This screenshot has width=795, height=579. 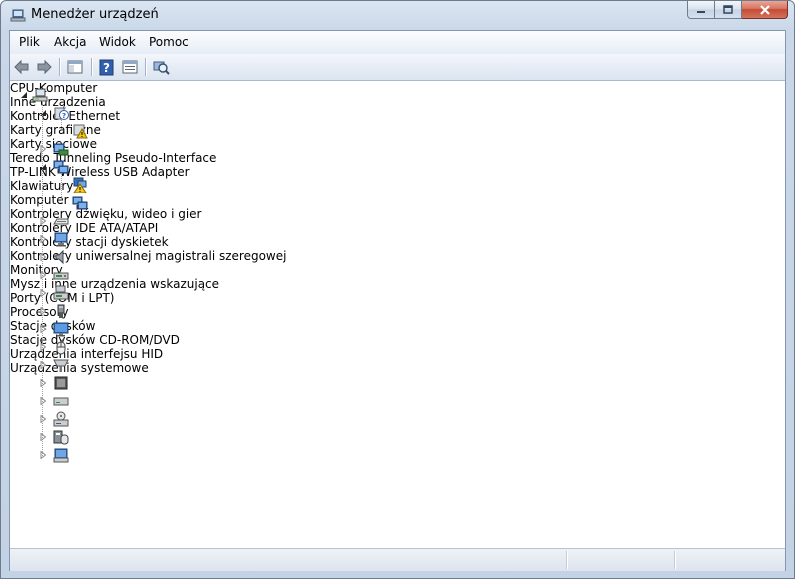 I want to click on system-device-icon, so click(x=61, y=455).